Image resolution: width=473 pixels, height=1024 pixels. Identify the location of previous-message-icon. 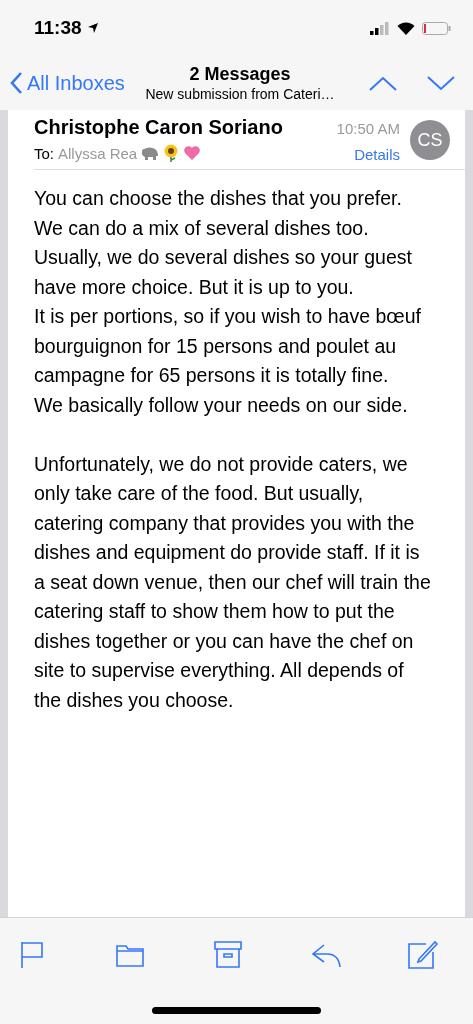
(383, 83).